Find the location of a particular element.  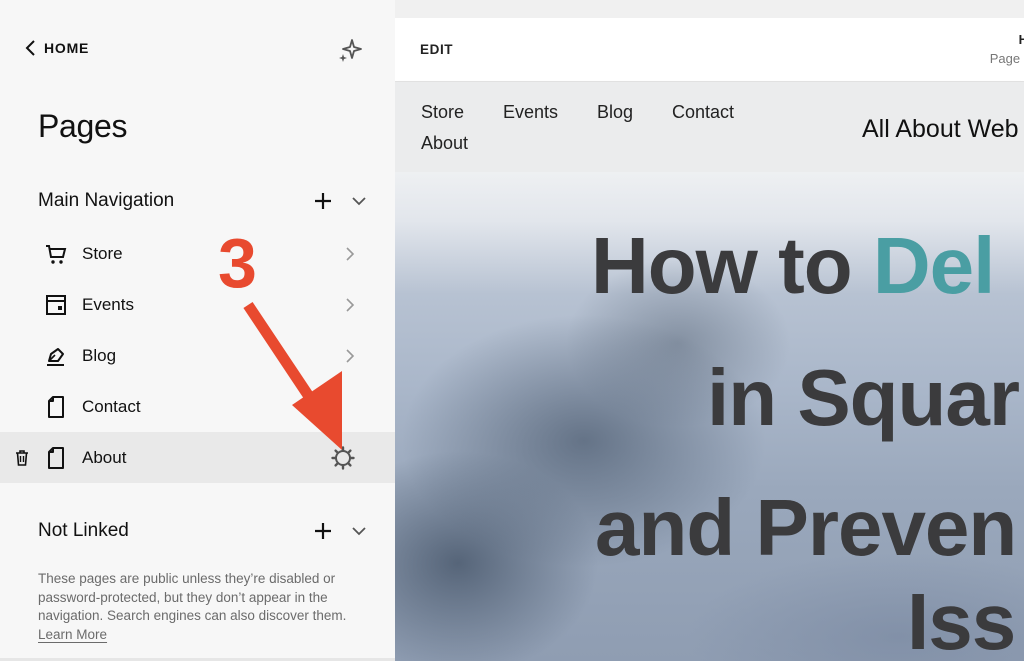

home-back-button: HOME is located at coordinates (56, 48).